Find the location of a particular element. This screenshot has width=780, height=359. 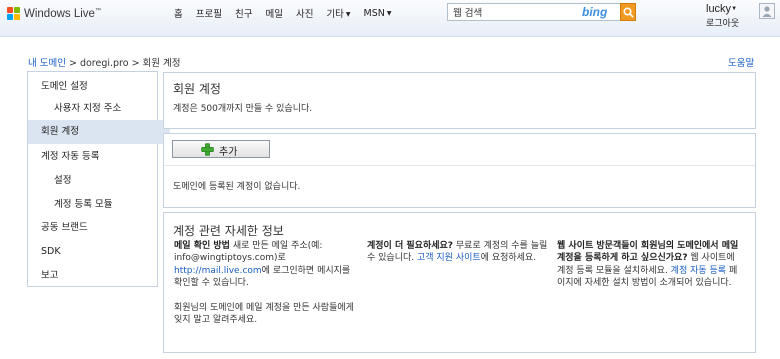

empty-accounts-text: 도메인에 등록된 계정이 없습니다. is located at coordinates (237, 187).